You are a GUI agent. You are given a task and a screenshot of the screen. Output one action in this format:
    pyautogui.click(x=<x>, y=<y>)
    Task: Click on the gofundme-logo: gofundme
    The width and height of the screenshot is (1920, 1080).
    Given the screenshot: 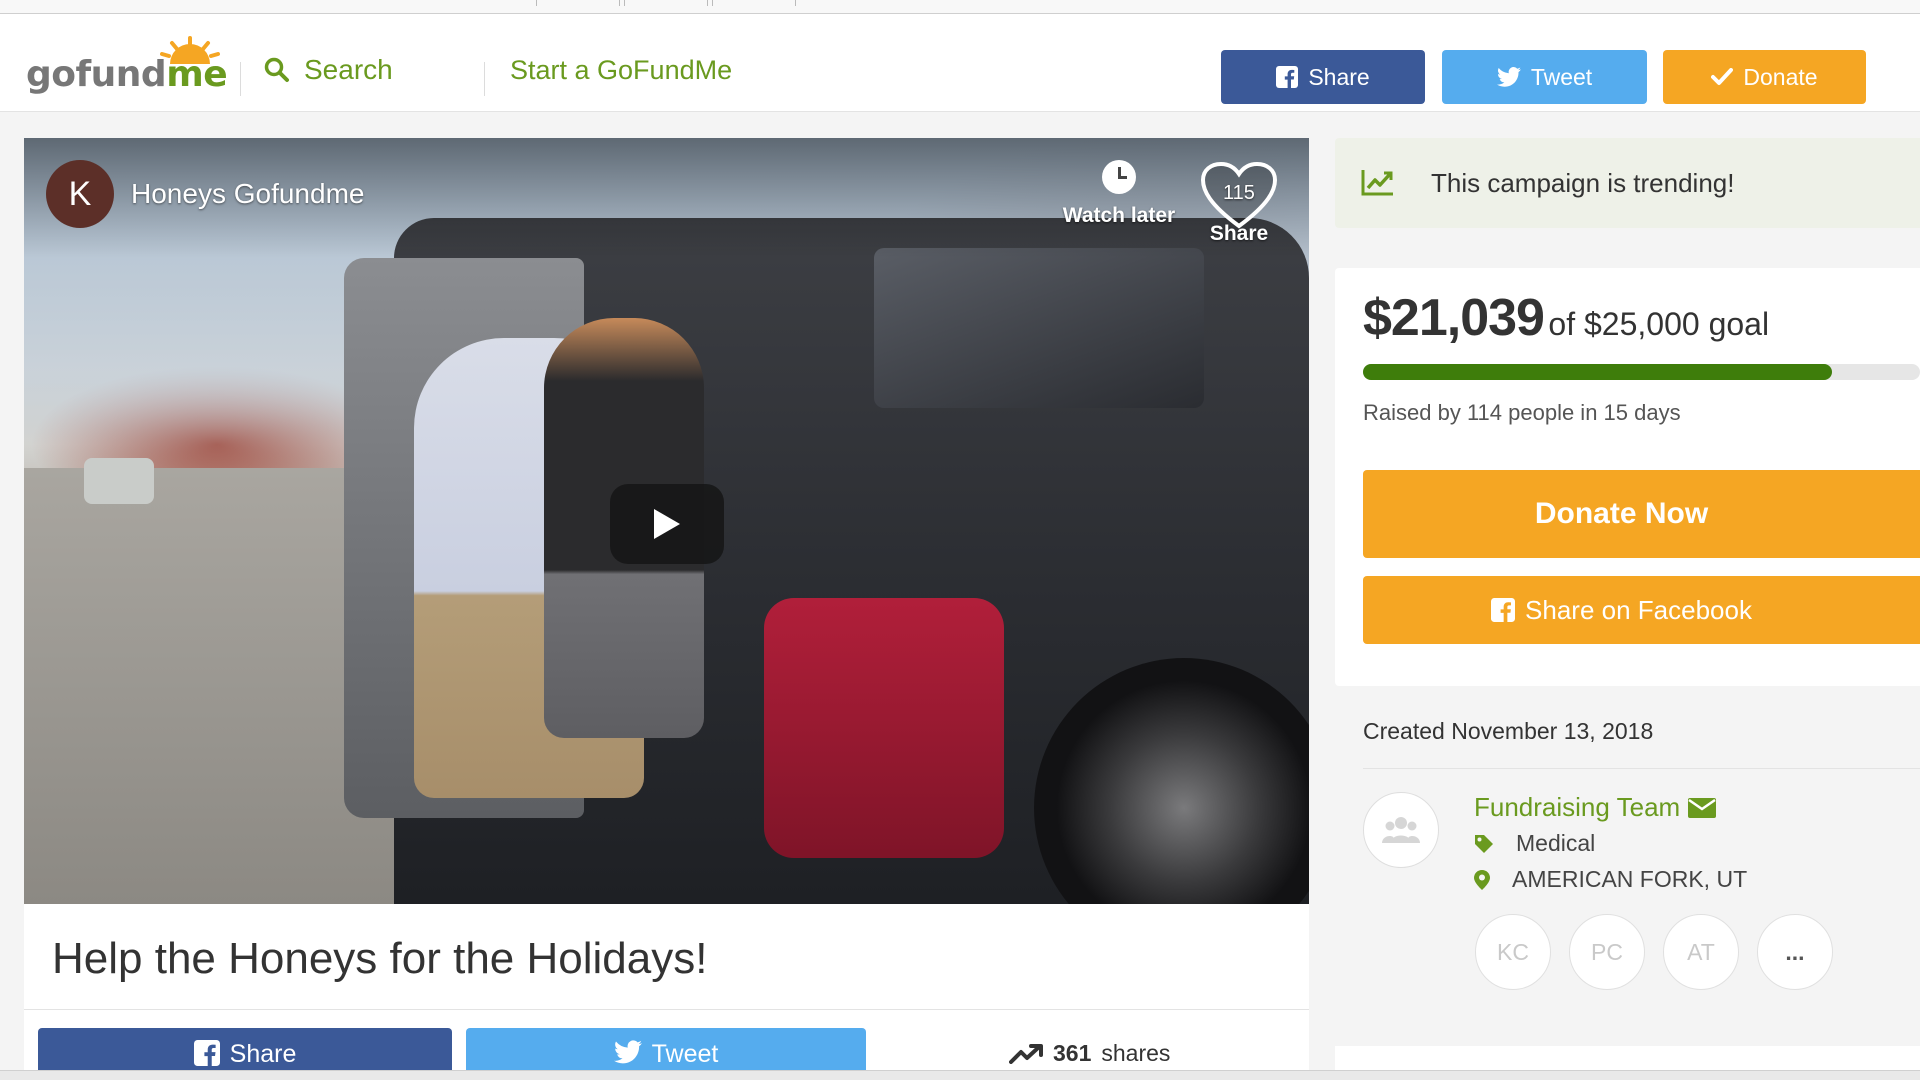 What is the action you would take?
    pyautogui.click(x=127, y=66)
    